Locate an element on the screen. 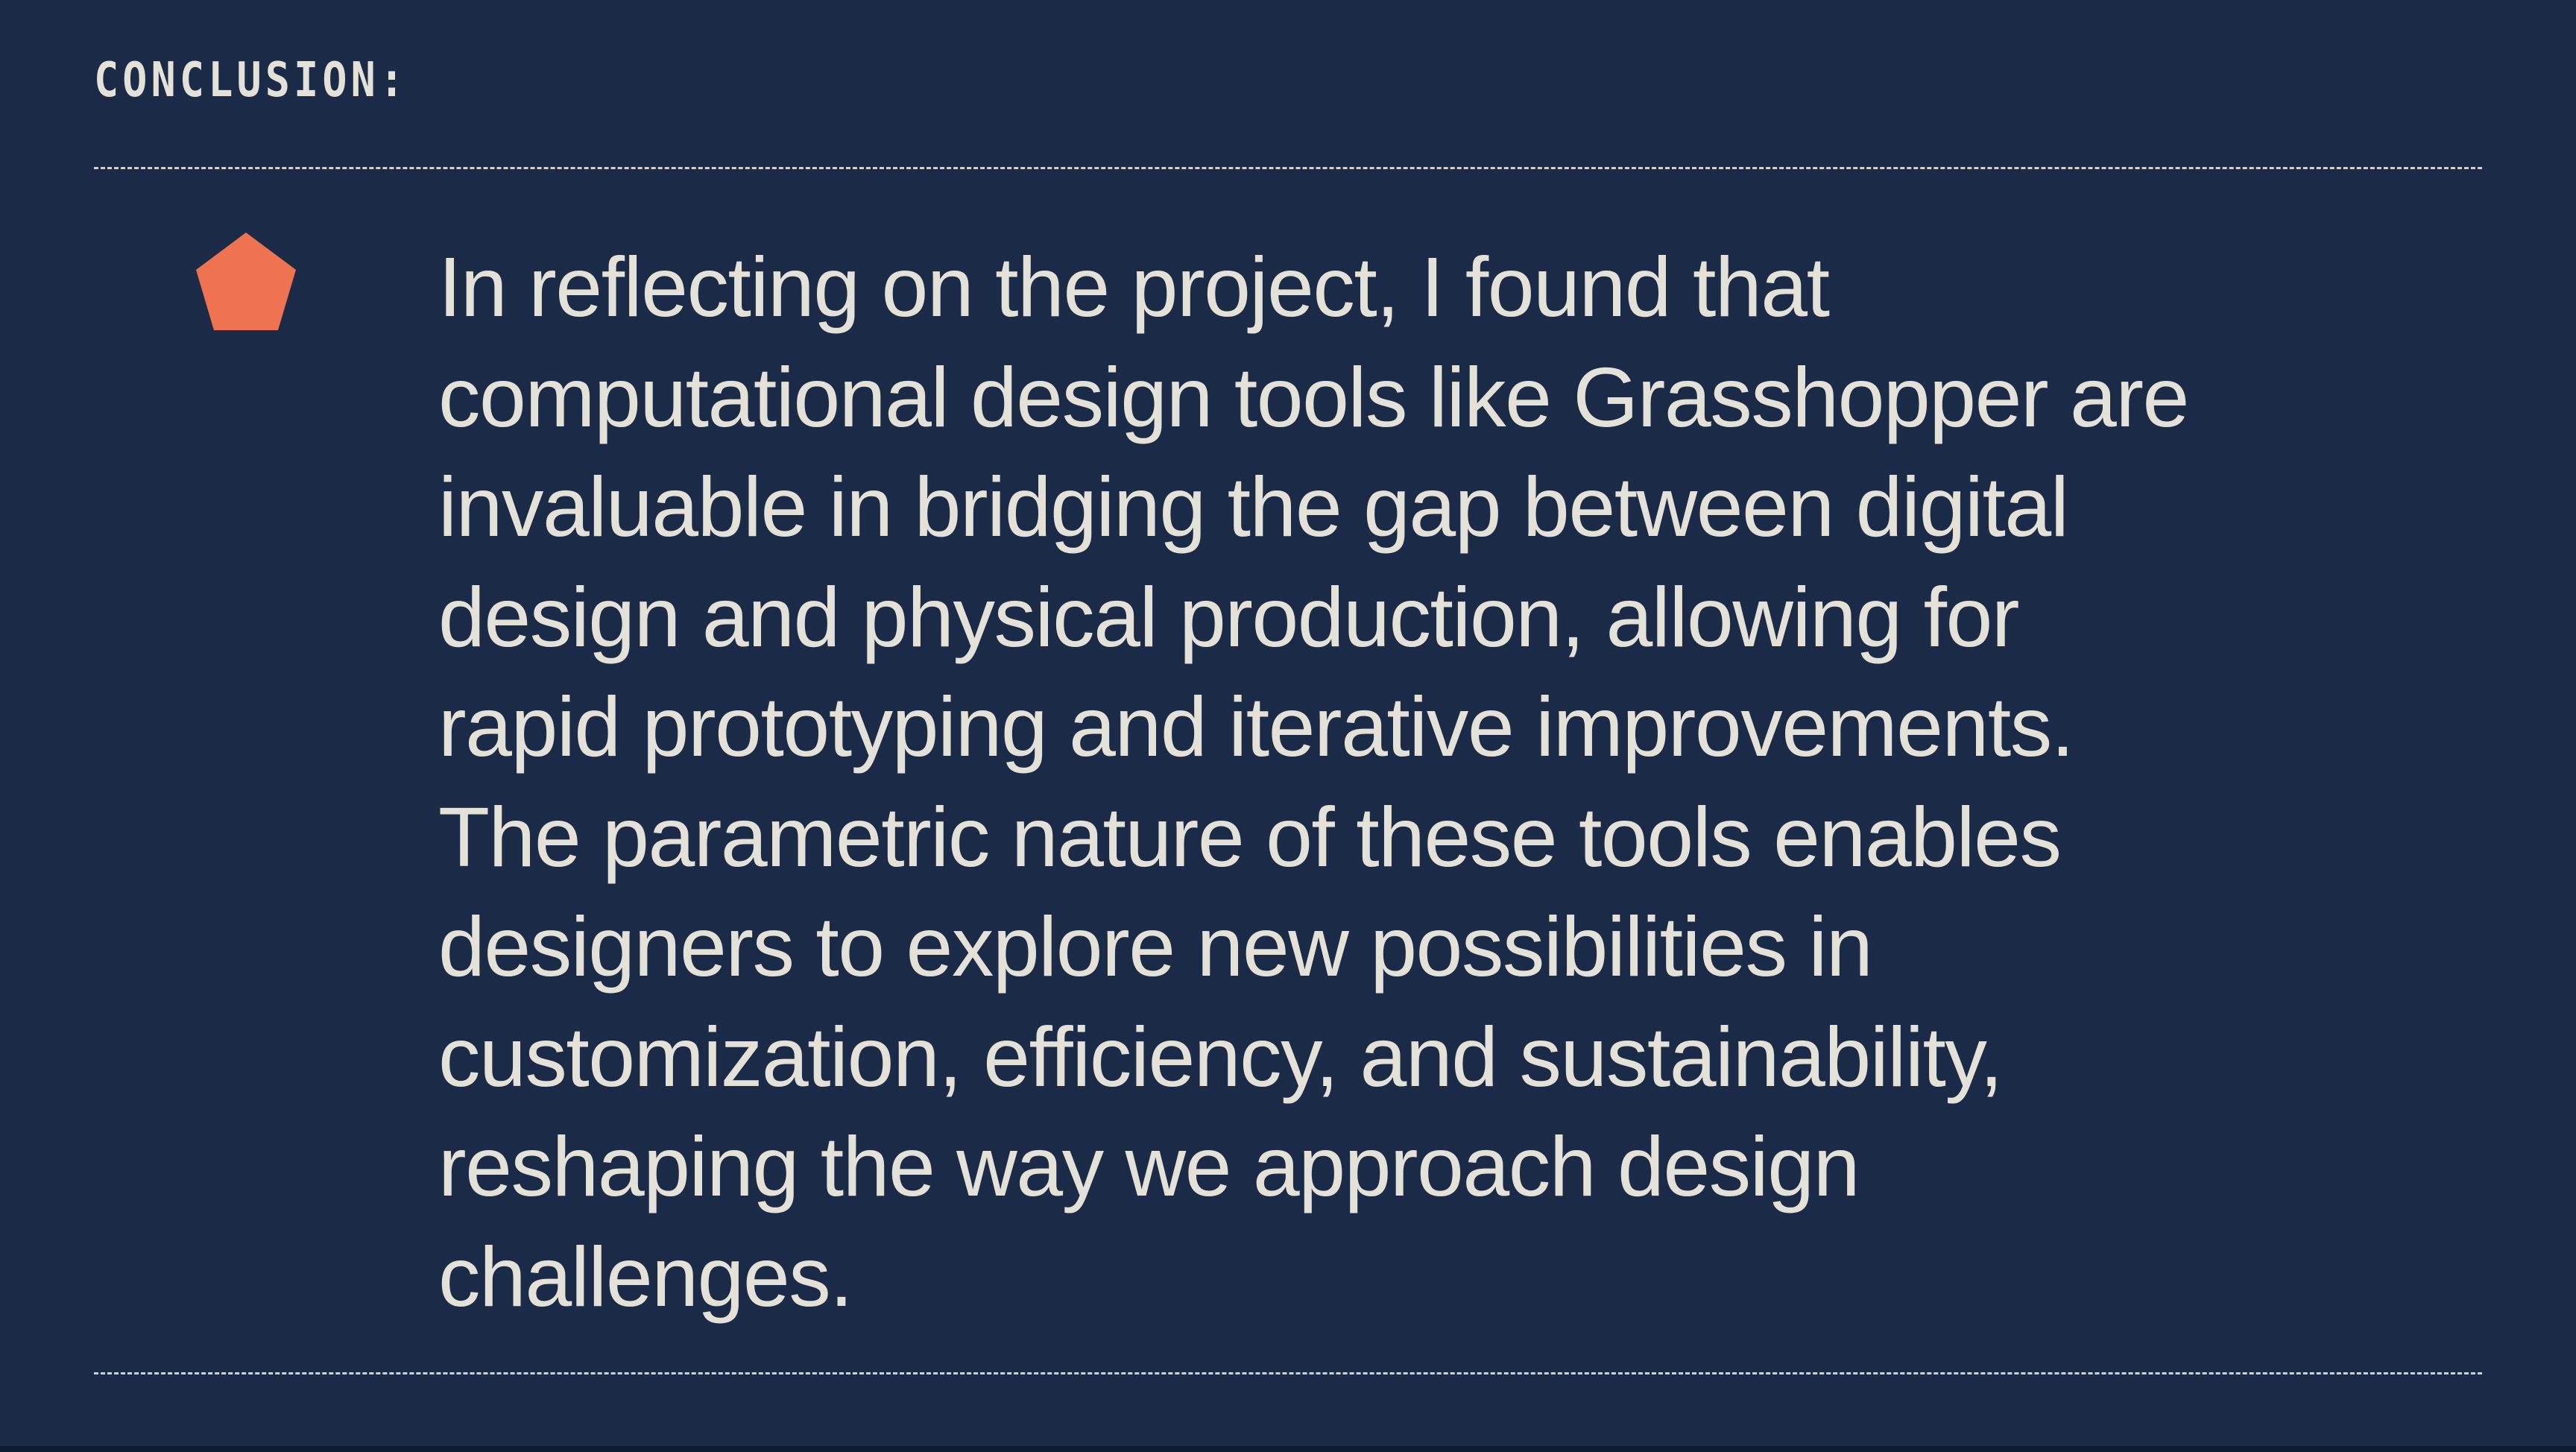 This screenshot has height=1452, width=2576. section-heading: CONCLUSION: is located at coordinates (251, 80).